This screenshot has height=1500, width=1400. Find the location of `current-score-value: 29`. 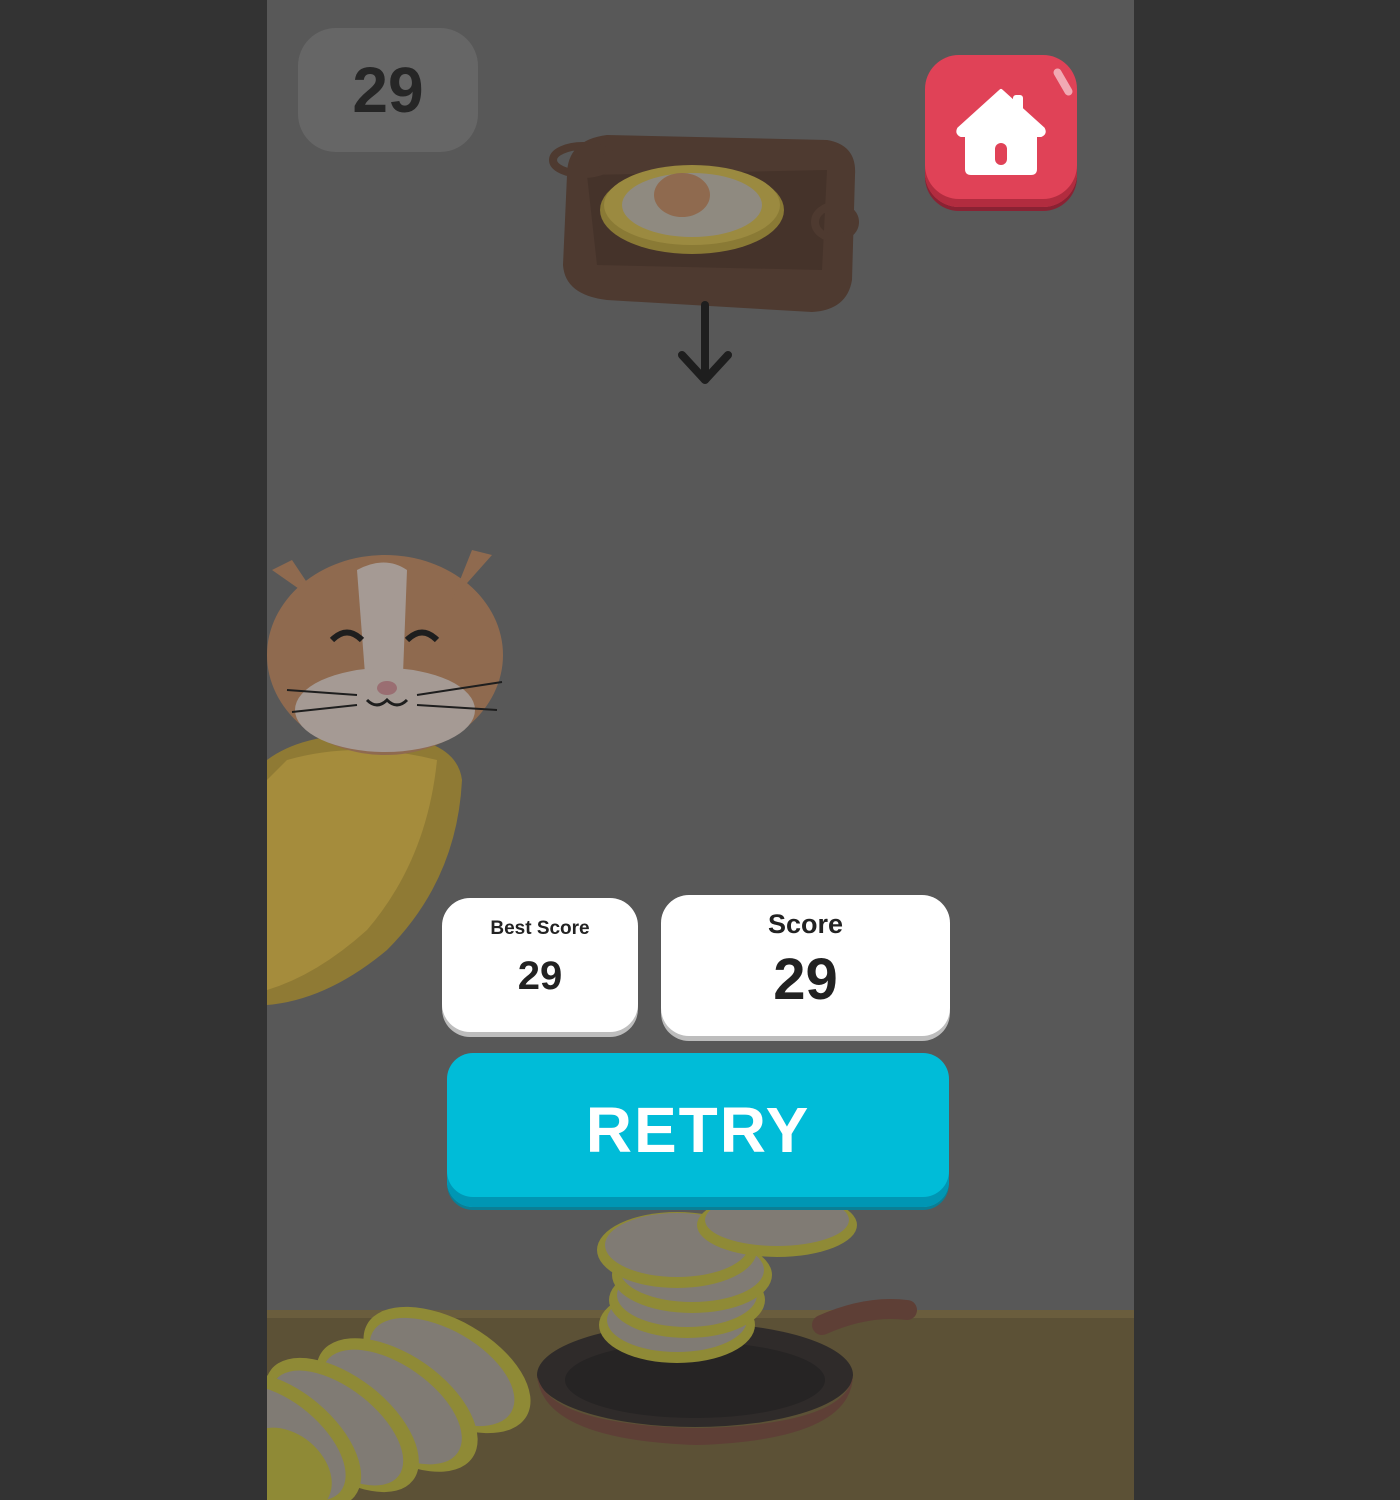

current-score-value: 29 is located at coordinates (388, 90).